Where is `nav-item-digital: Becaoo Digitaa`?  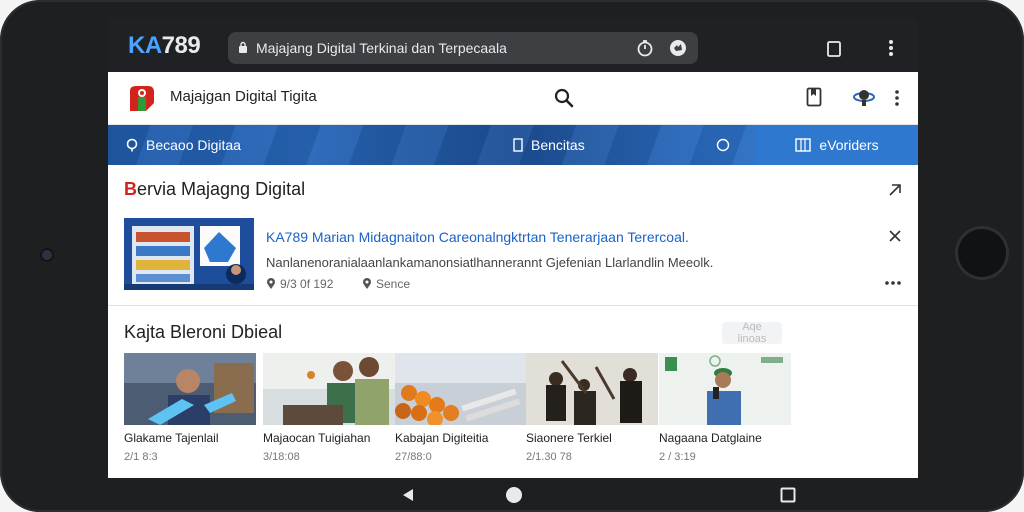 nav-item-digital: Becaoo Digitaa is located at coordinates (183, 145).